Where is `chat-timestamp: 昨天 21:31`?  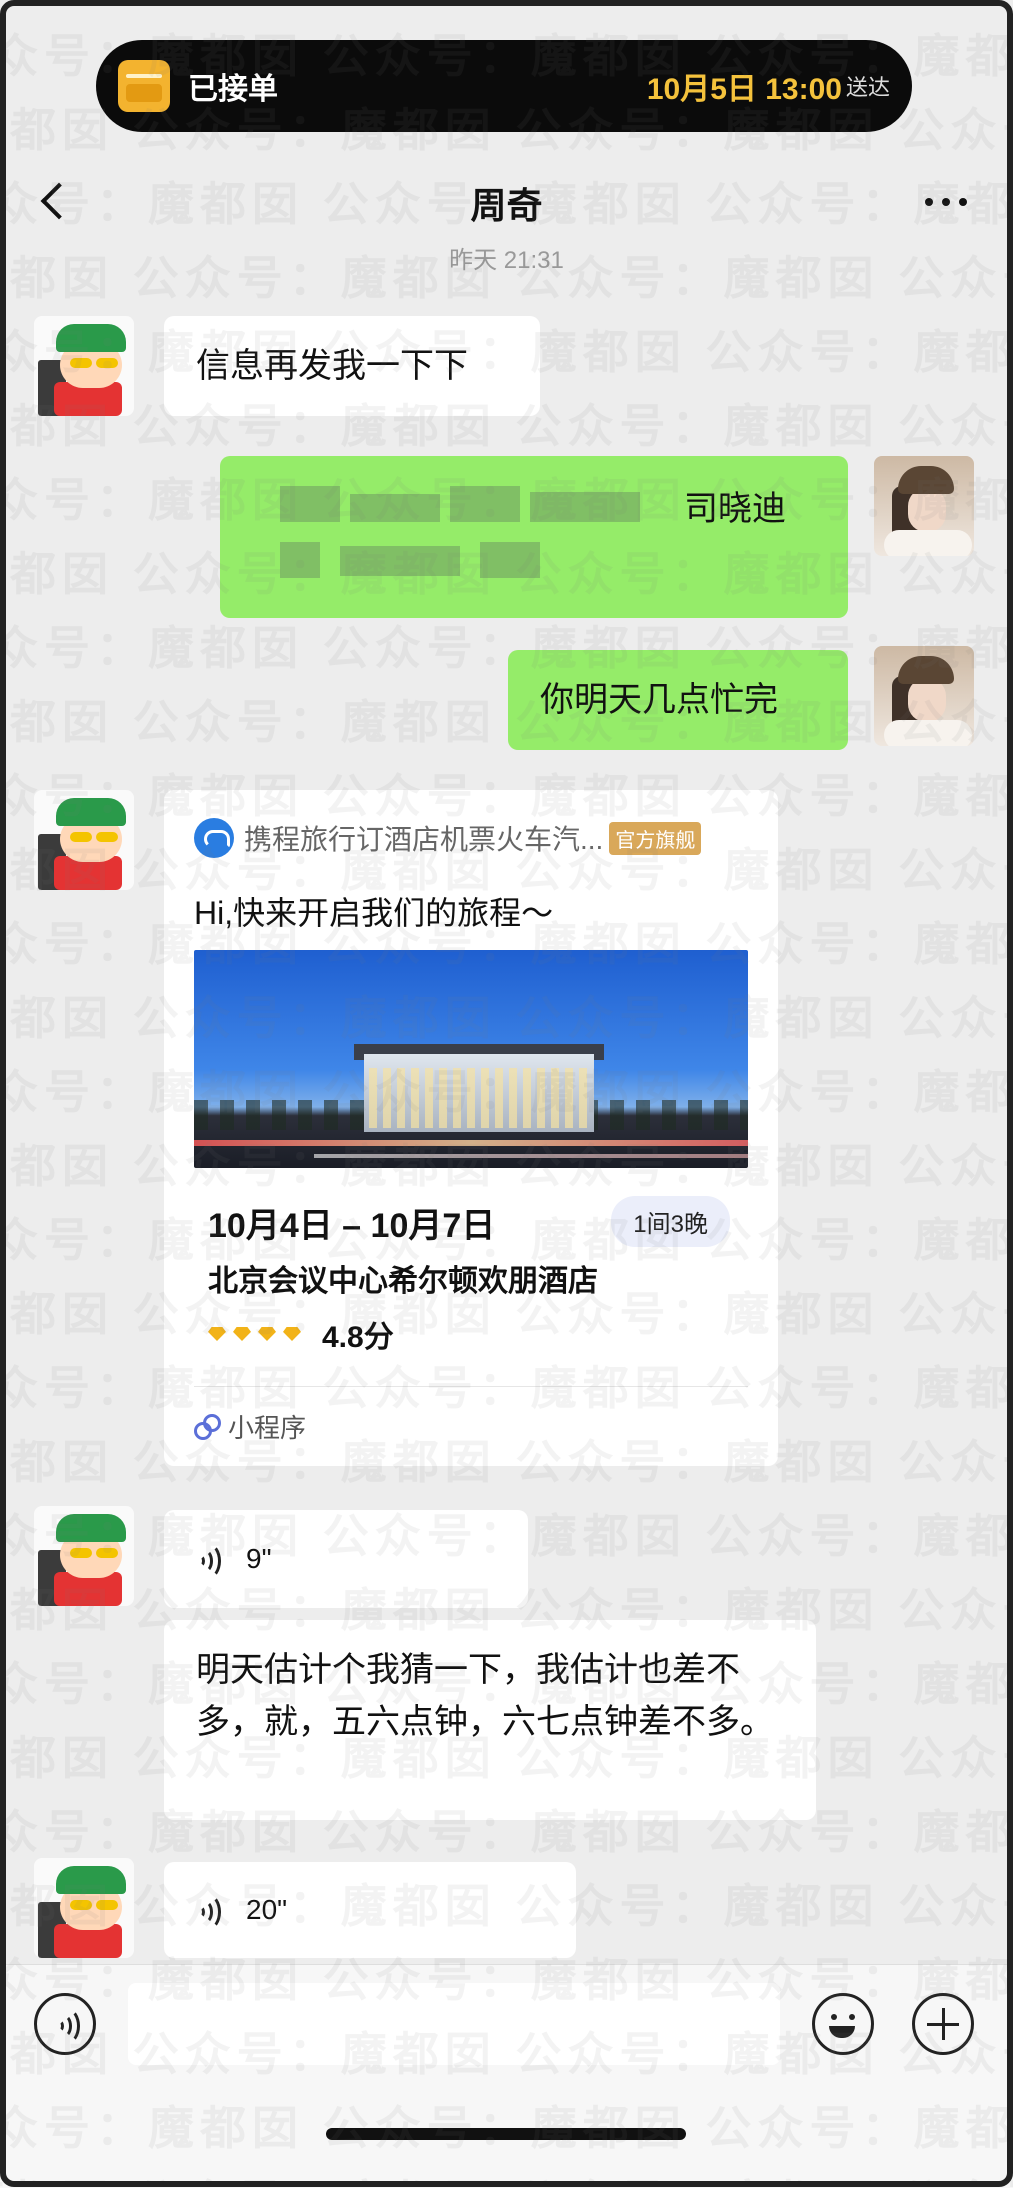 chat-timestamp: 昨天 21:31 is located at coordinates (506, 260).